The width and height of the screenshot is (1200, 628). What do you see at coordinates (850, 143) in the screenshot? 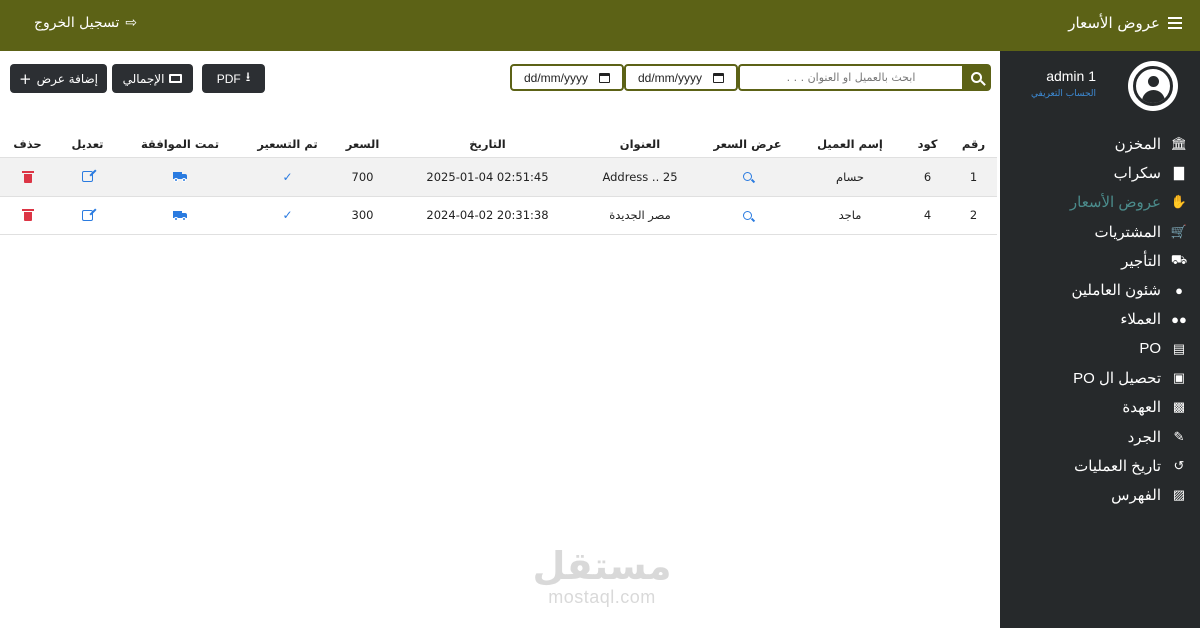
I see `header-client: إسم العميل` at bounding box center [850, 143].